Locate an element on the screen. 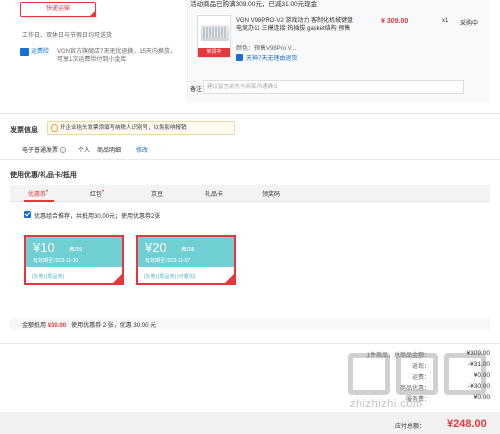 Image resolution: width=500 pixels, height=434 pixels. promo-text: 活动商品已购满309.00元，已减31.00元现金 is located at coordinates (254, 4).